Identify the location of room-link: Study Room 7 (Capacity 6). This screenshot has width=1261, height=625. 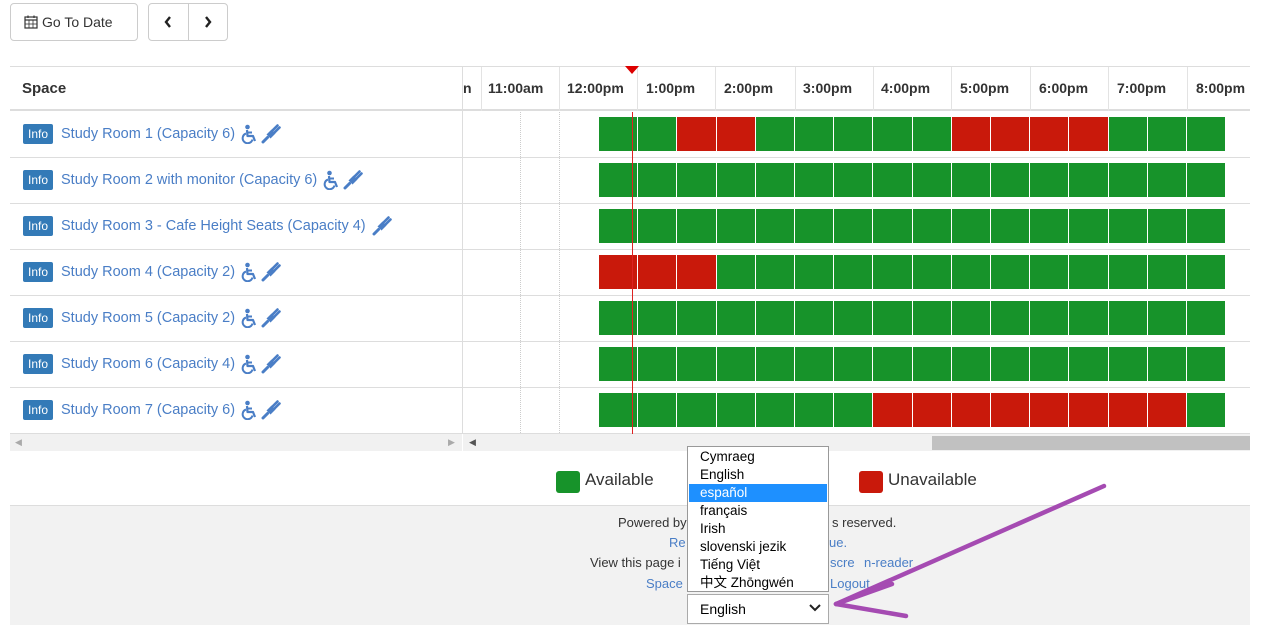
(172, 410).